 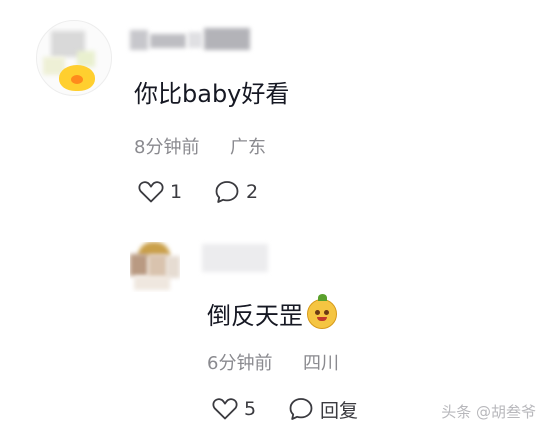 What do you see at coordinates (322, 311) in the screenshot?
I see `smiling-face-emoji` at bounding box center [322, 311].